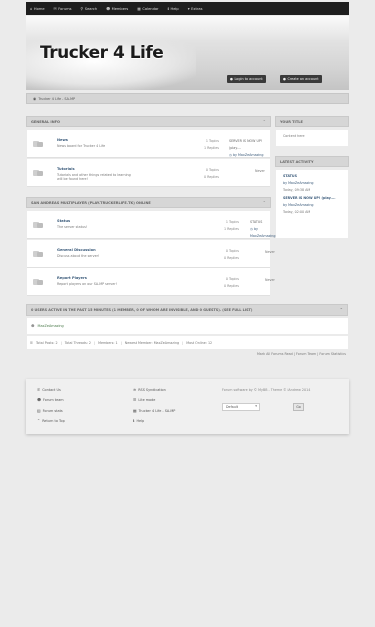  Describe the element at coordinates (51, 389) in the screenshot. I see `contact-us-label: Contact Us` at that location.